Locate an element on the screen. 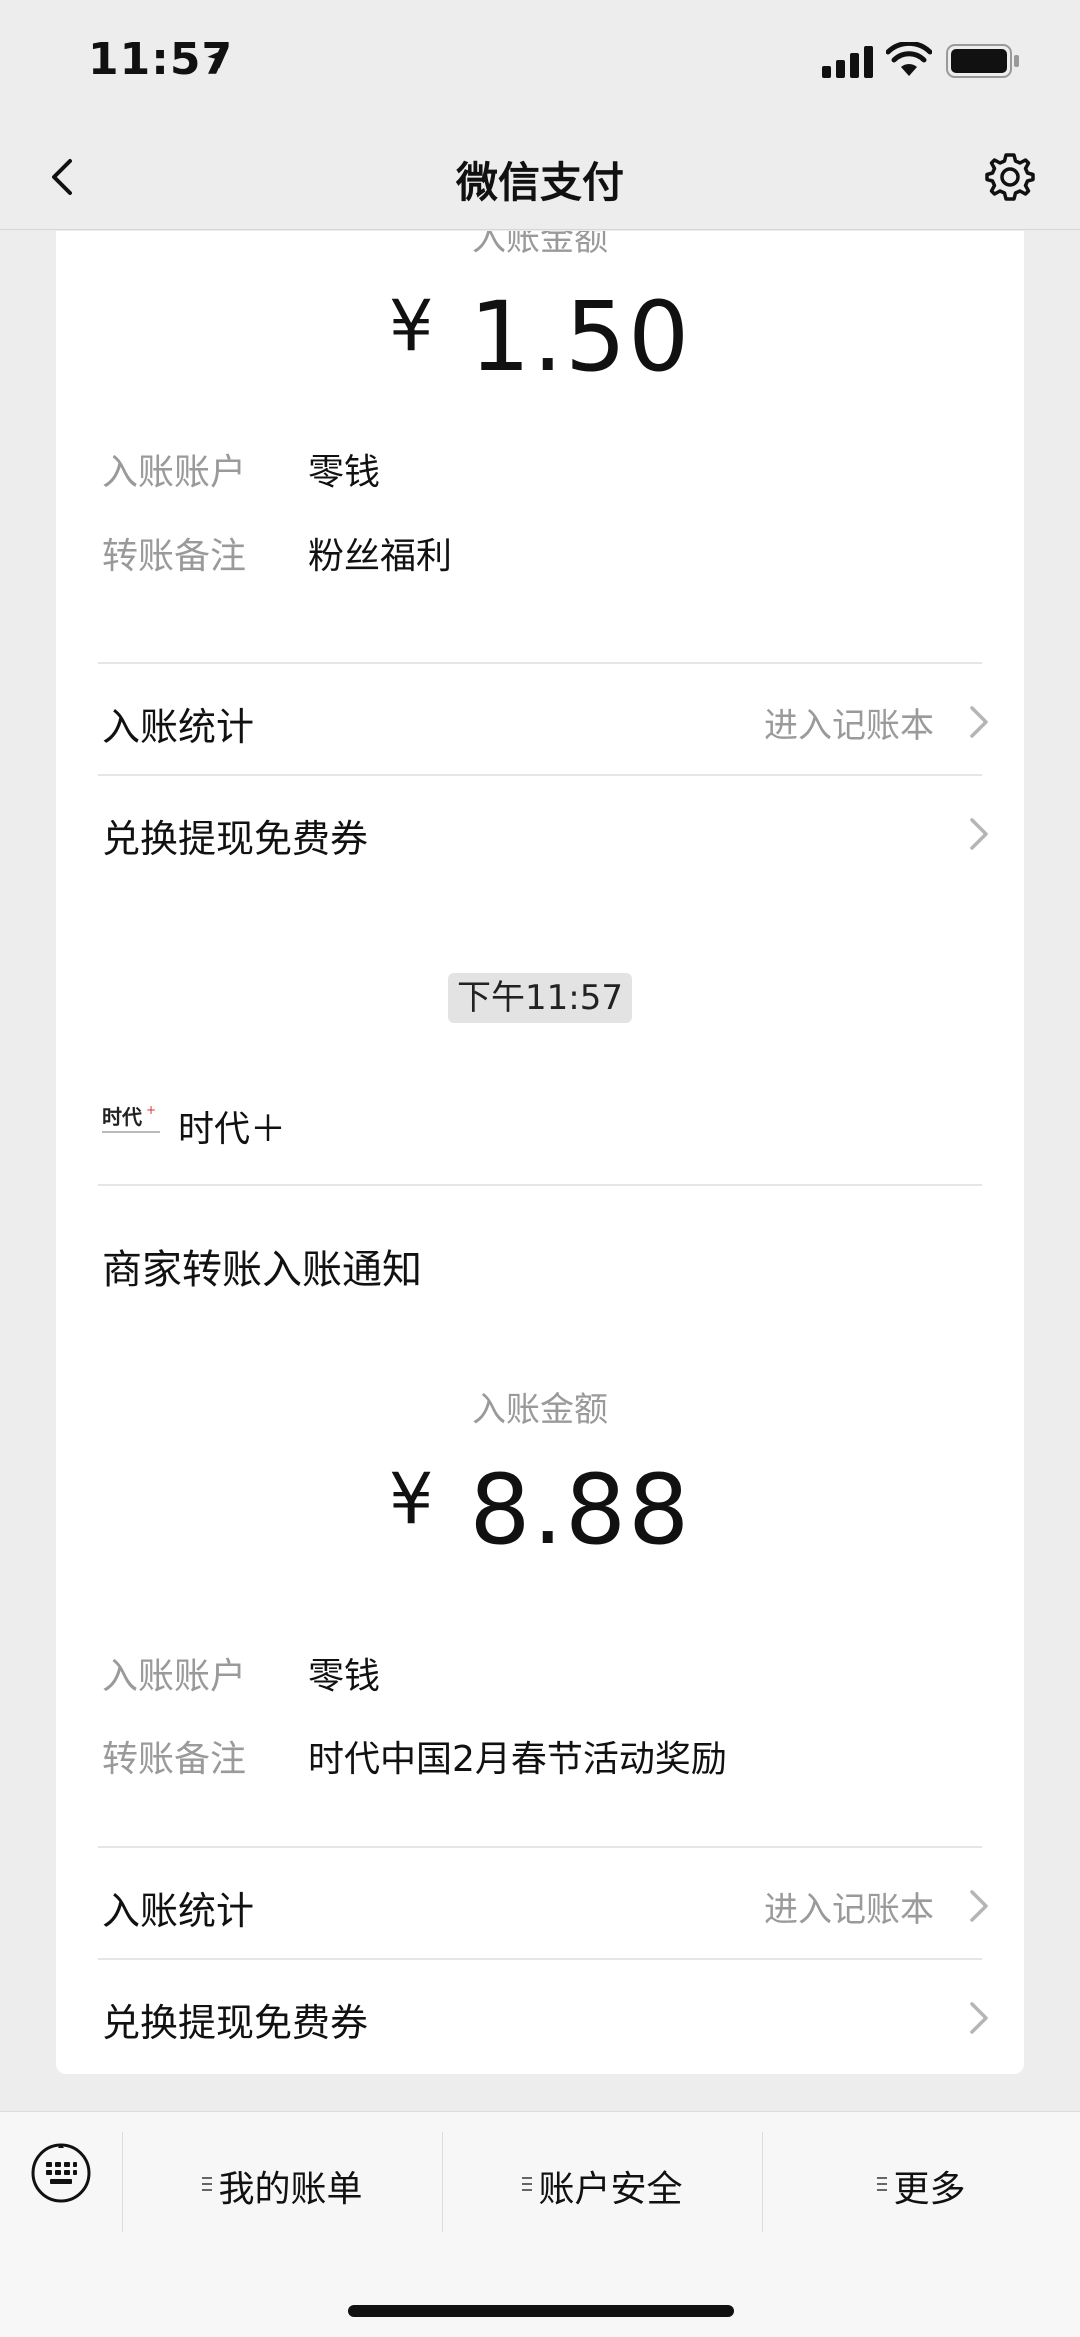 Image resolution: width=1080 pixels, height=2337 pixels. menu-account-security: 账户安全 is located at coordinates (602, 2182).